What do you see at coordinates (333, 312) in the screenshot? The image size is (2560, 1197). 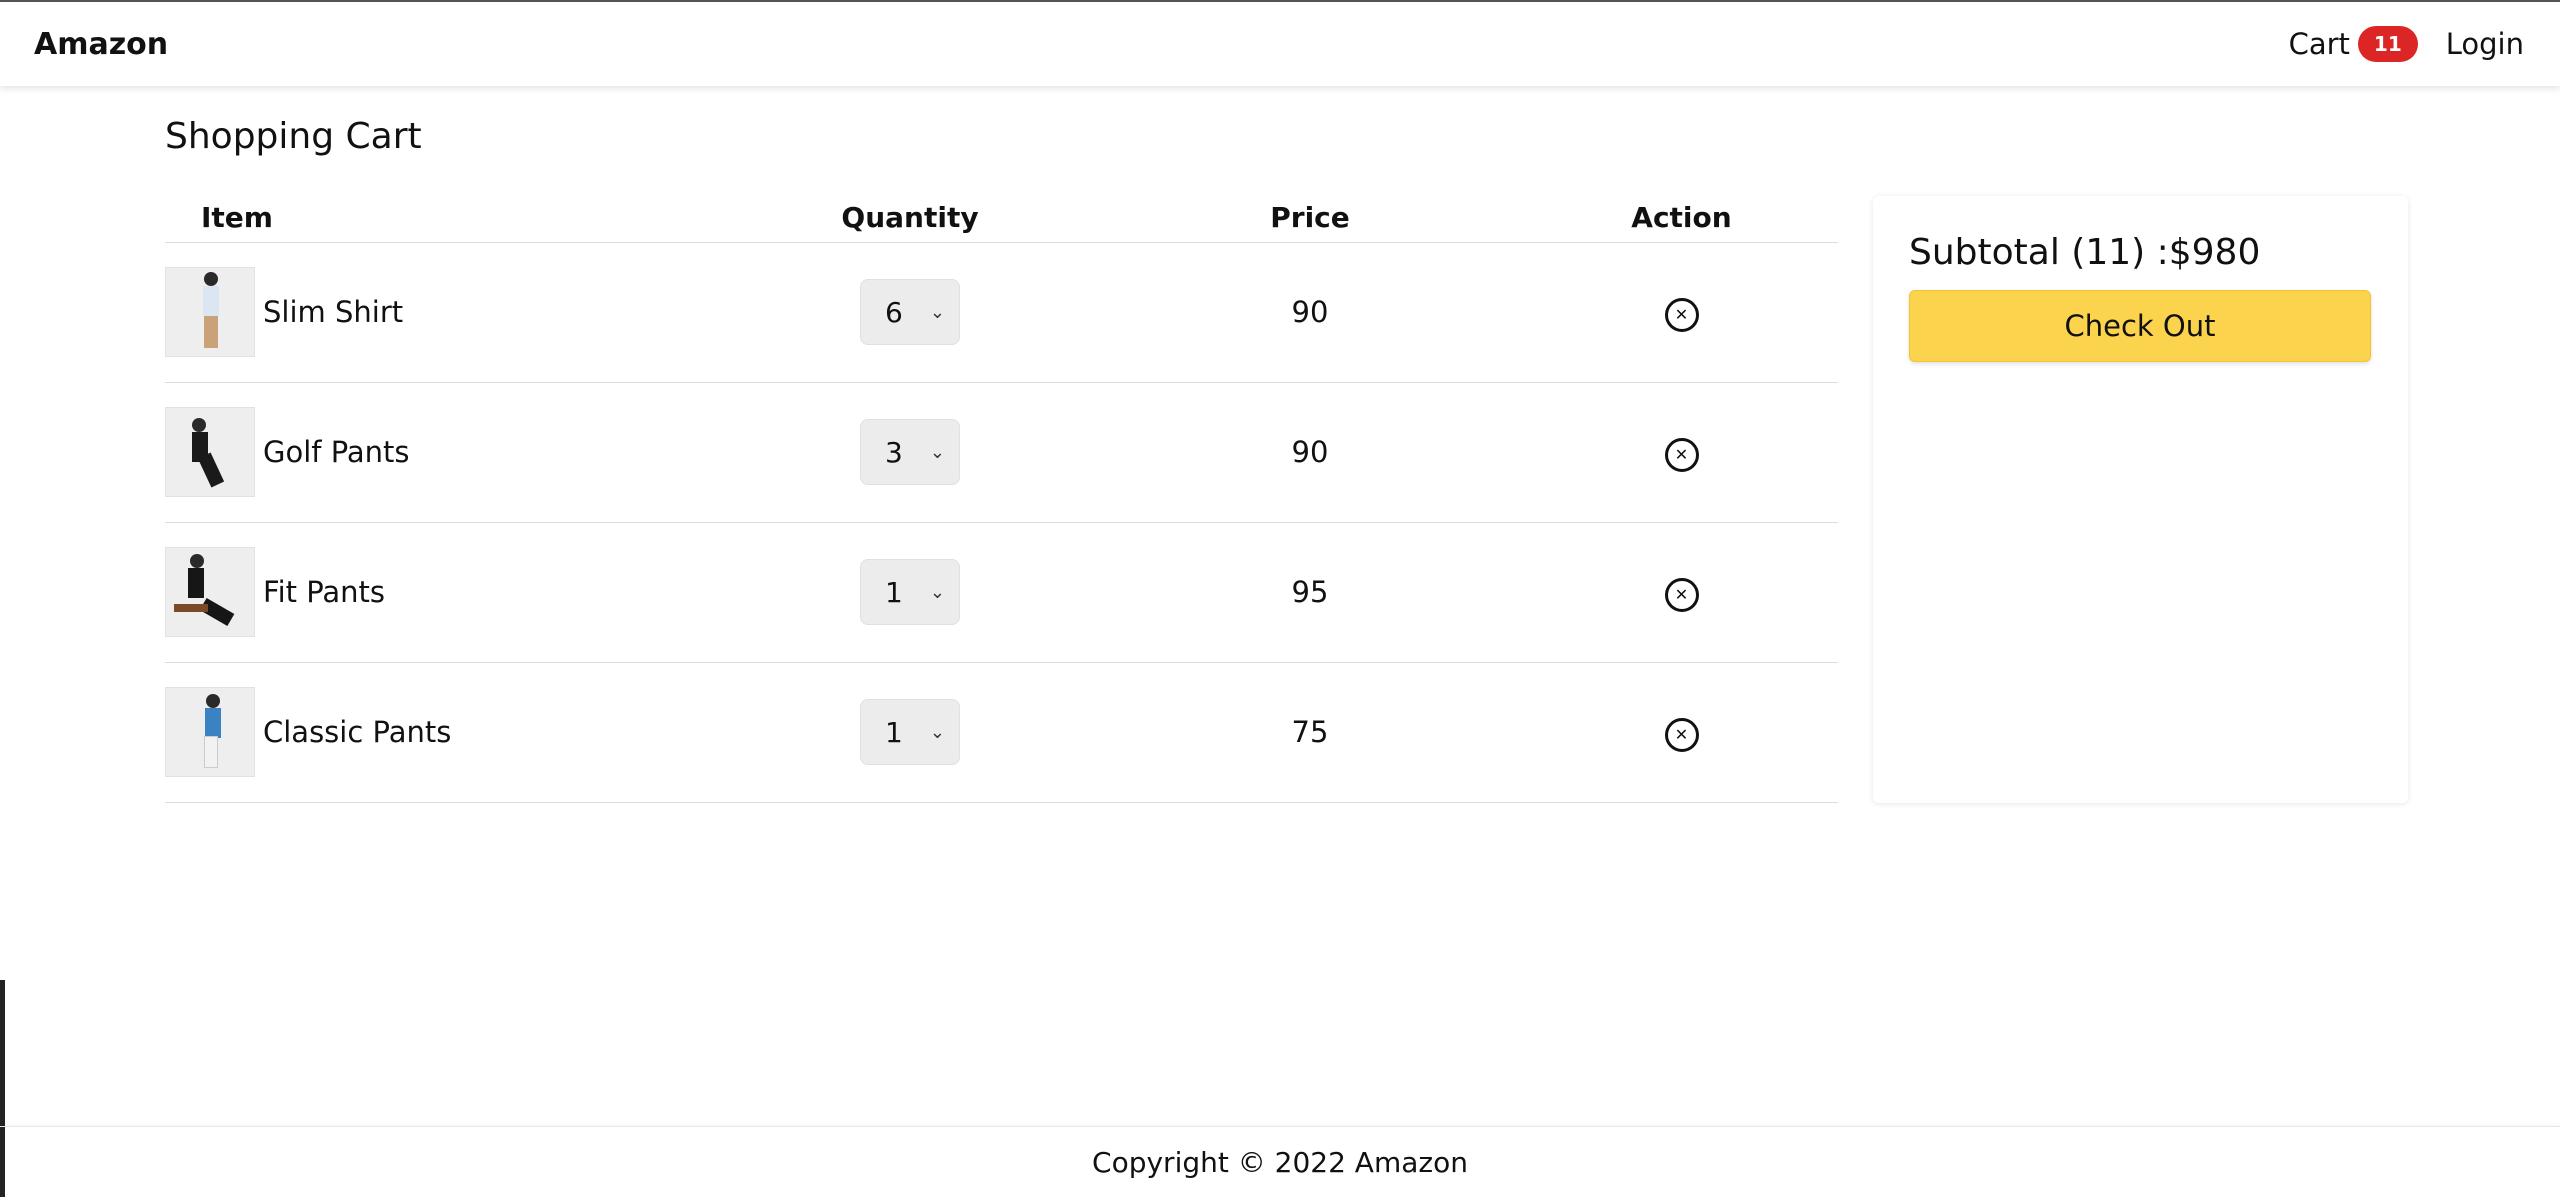 I see `product-name-link: Slim Shirt` at bounding box center [333, 312].